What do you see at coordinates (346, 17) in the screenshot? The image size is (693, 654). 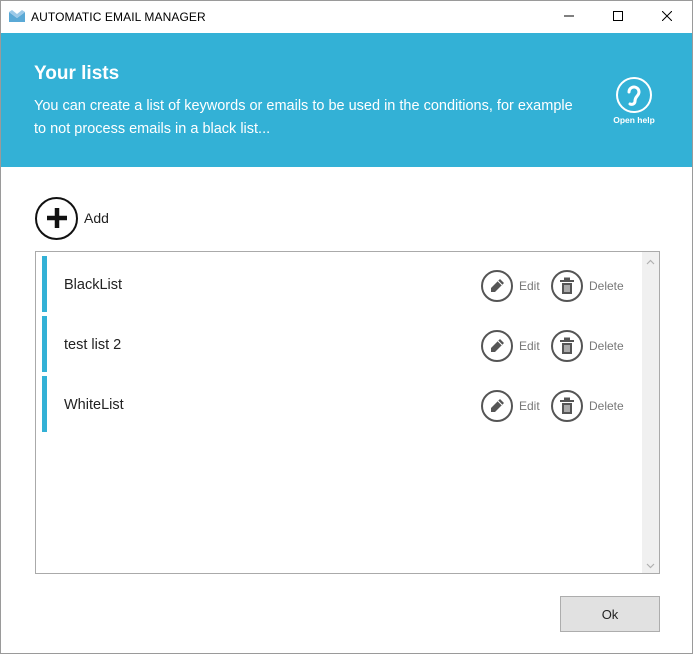 I see `title-bar: AUTOMATIC EMAIL MANAGER` at bounding box center [346, 17].